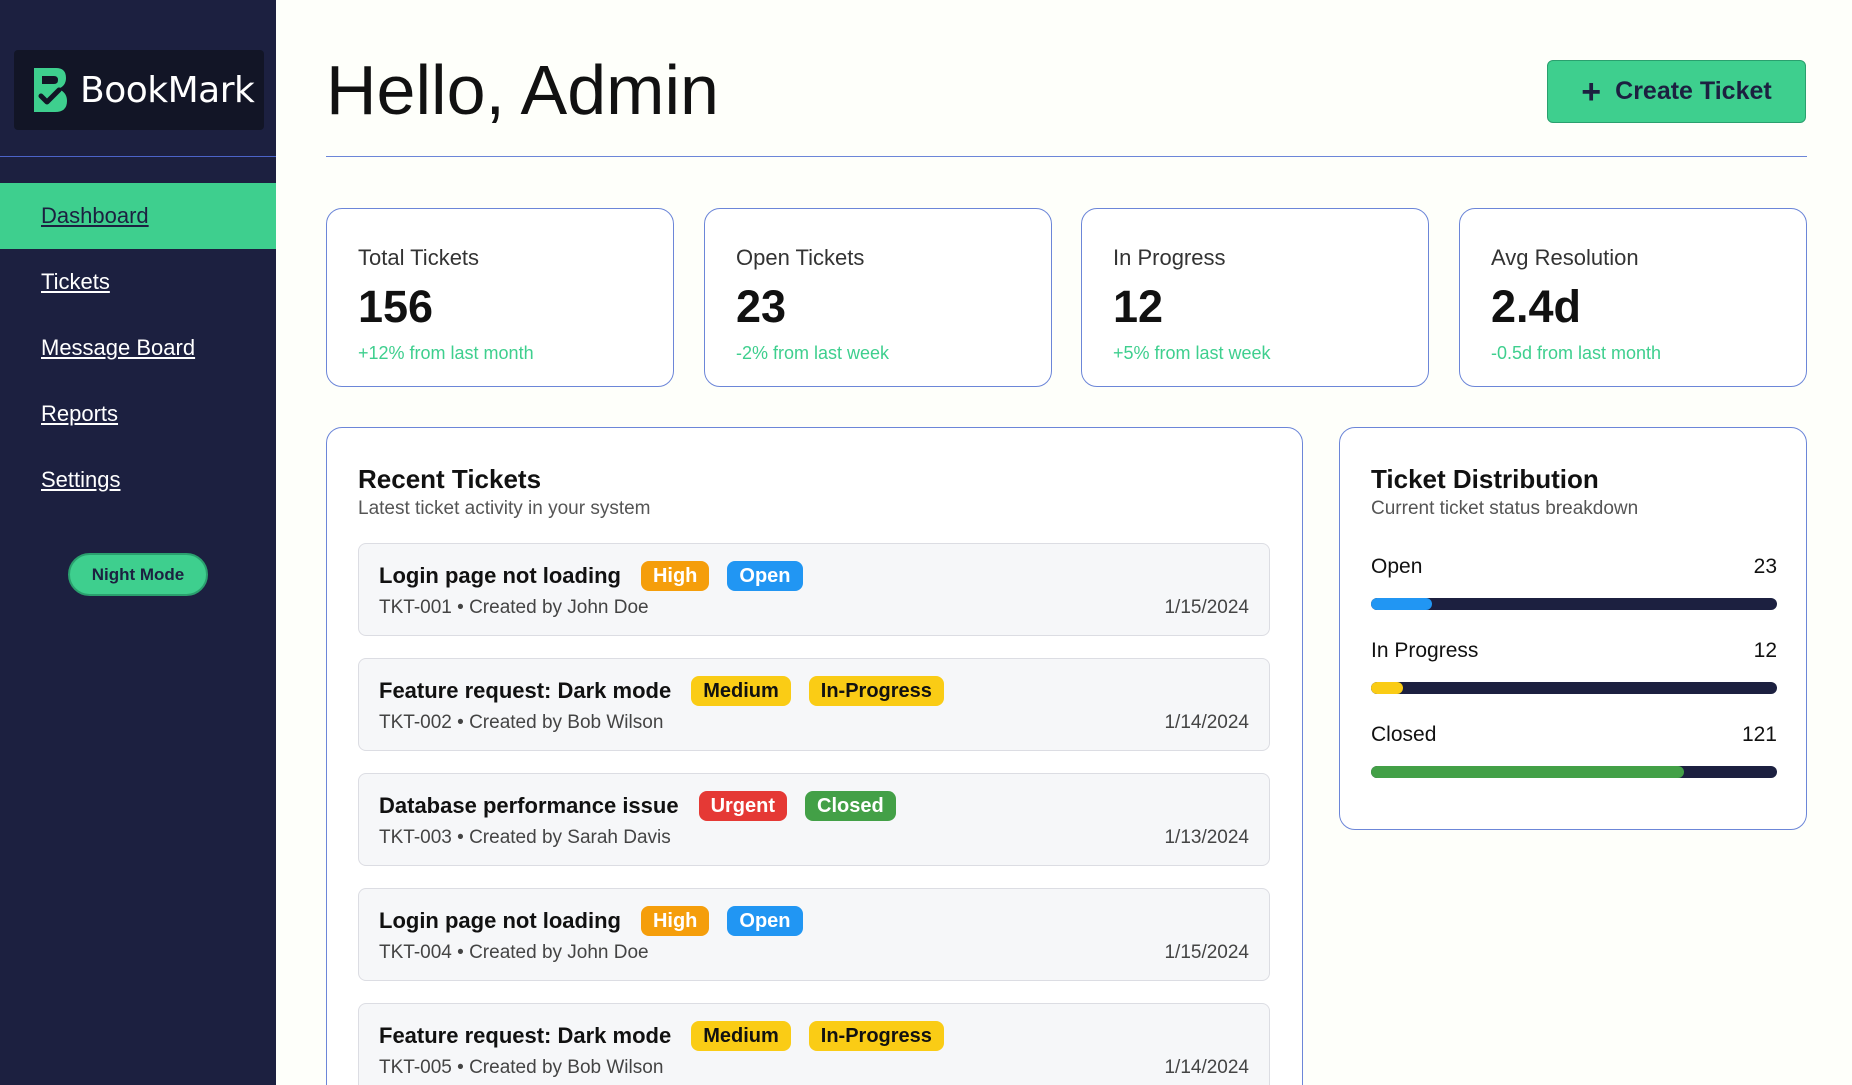 This screenshot has height=1085, width=1852. I want to click on ticket-meta: TKT-002 • Created by Bob Wilson, so click(521, 722).